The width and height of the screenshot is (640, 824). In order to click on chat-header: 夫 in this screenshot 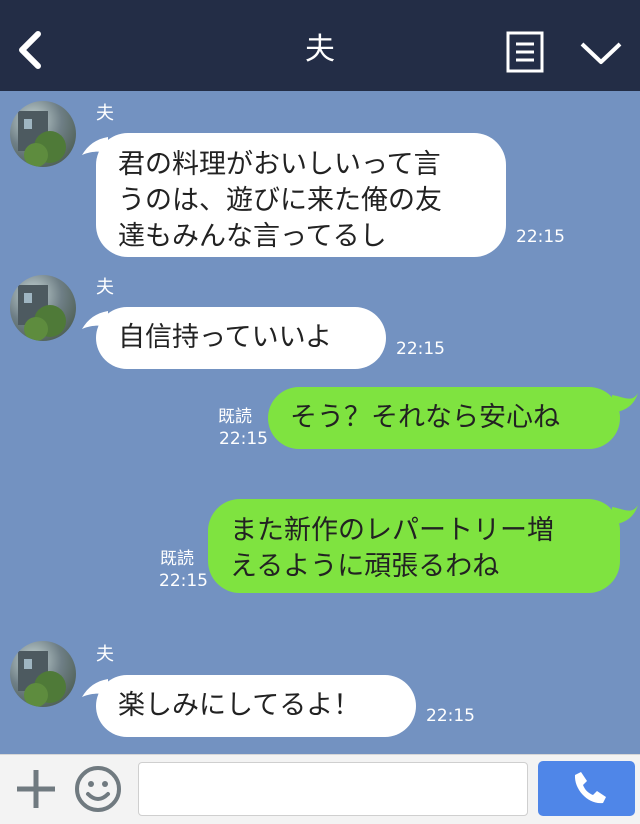, I will do `click(320, 45)`.